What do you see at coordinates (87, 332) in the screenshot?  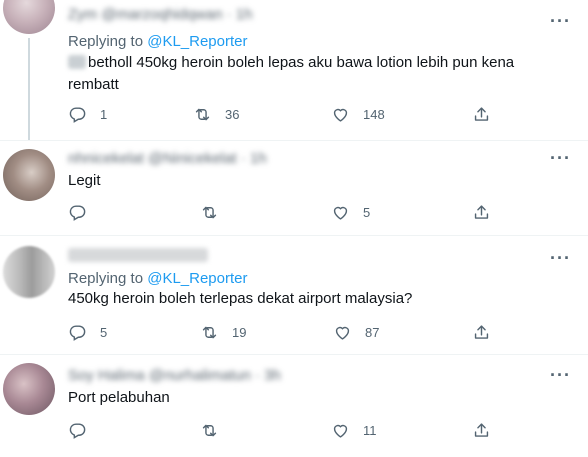 I see `reply-button: 5` at bounding box center [87, 332].